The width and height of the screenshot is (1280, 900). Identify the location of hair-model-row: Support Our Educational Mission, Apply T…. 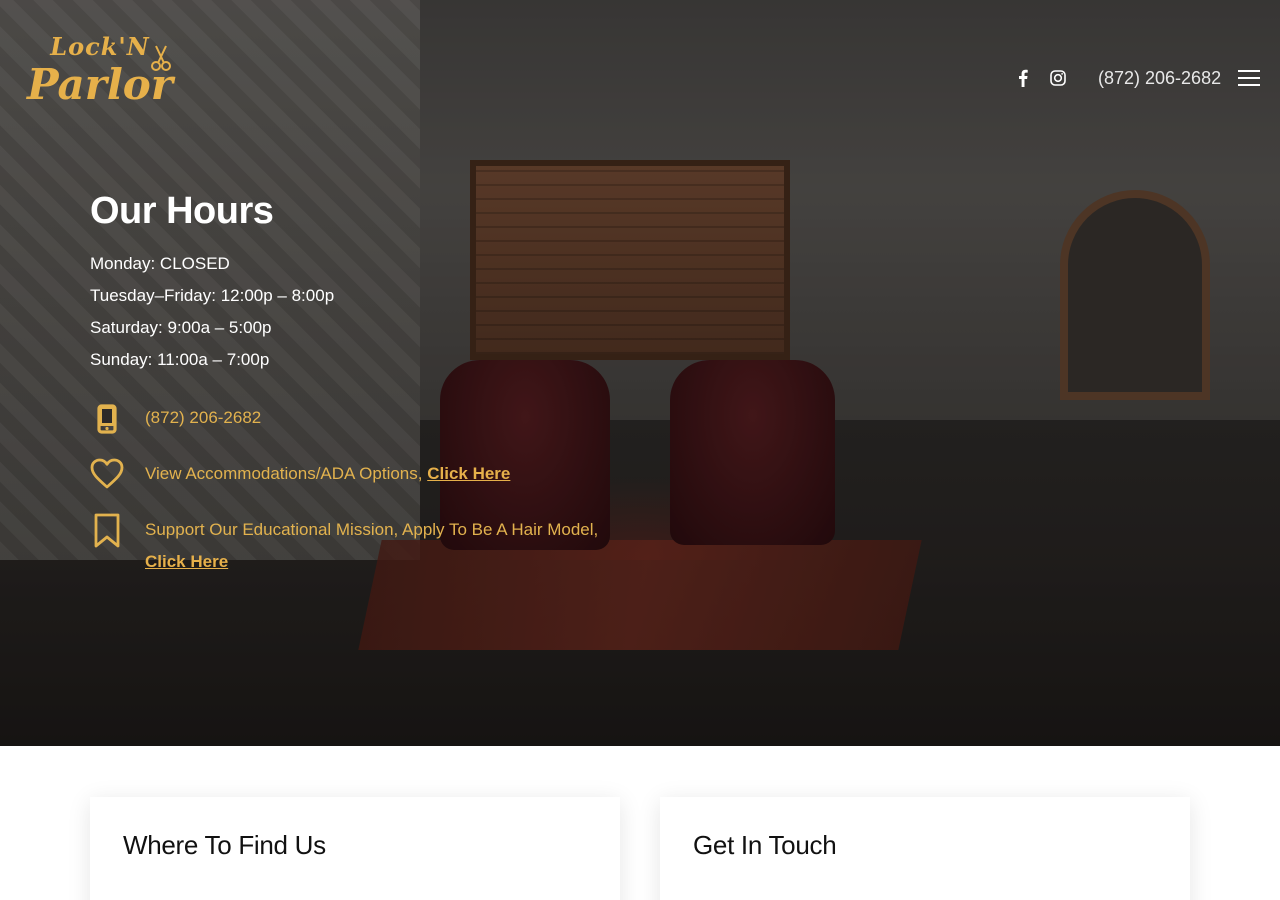
(395, 546).